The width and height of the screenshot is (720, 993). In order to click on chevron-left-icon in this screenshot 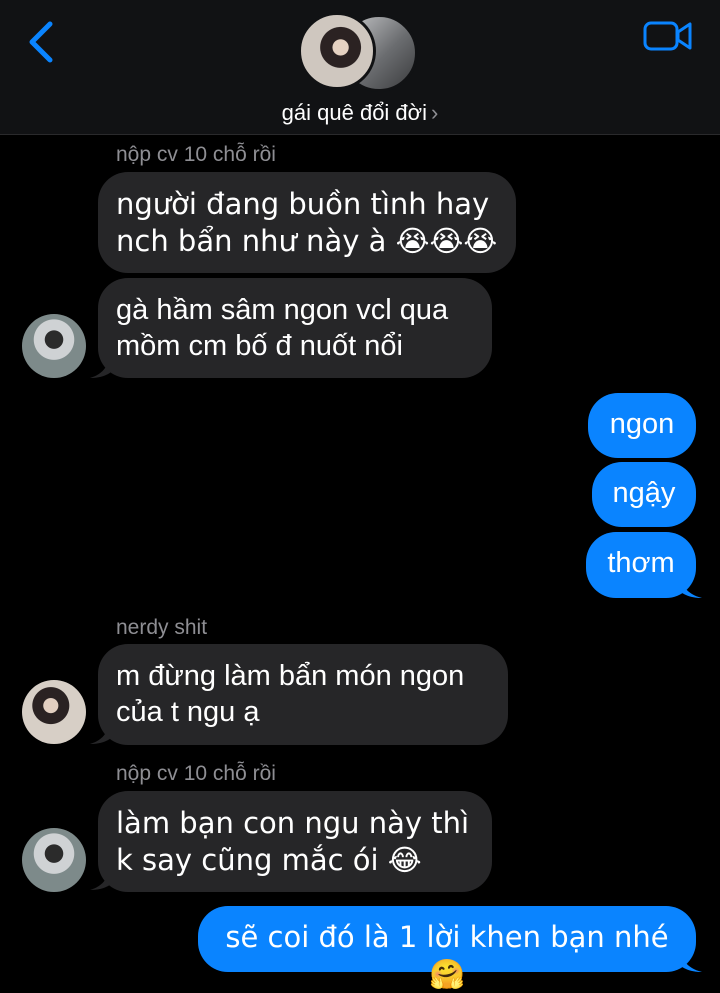, I will do `click(41, 42)`.